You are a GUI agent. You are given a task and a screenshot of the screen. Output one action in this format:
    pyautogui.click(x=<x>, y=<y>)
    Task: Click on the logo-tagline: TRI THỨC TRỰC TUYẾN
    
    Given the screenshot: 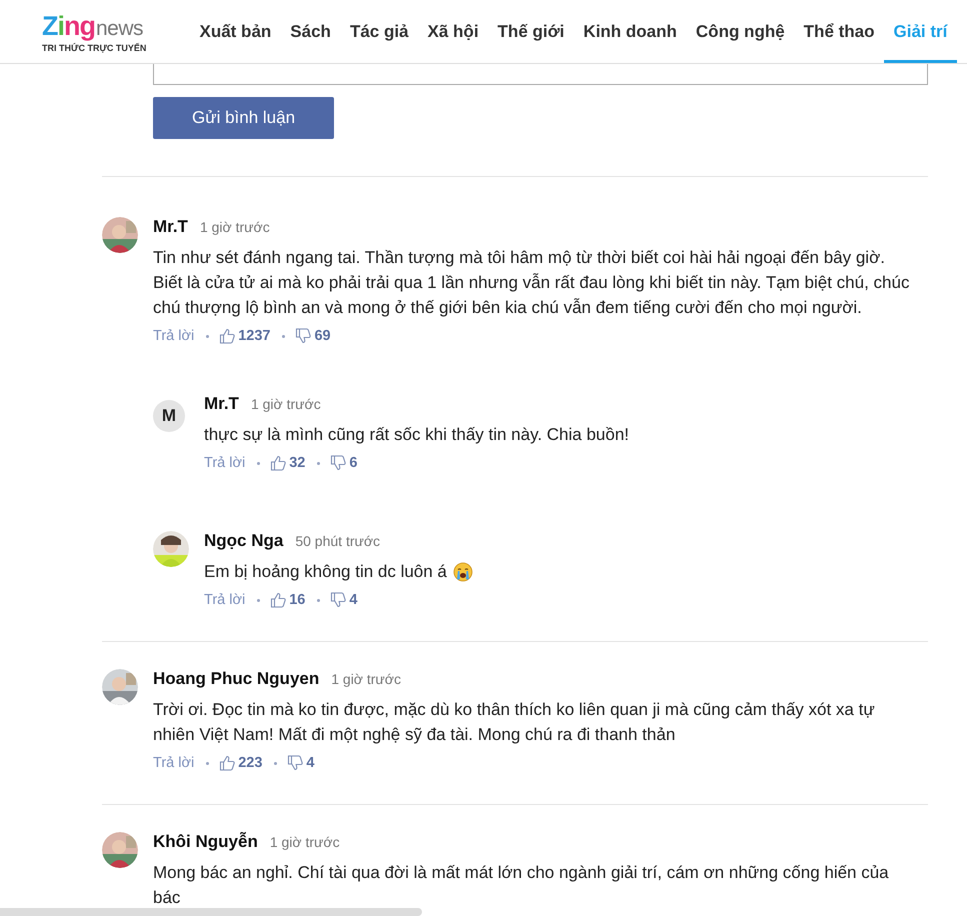 What is the action you would take?
    pyautogui.click(x=95, y=47)
    